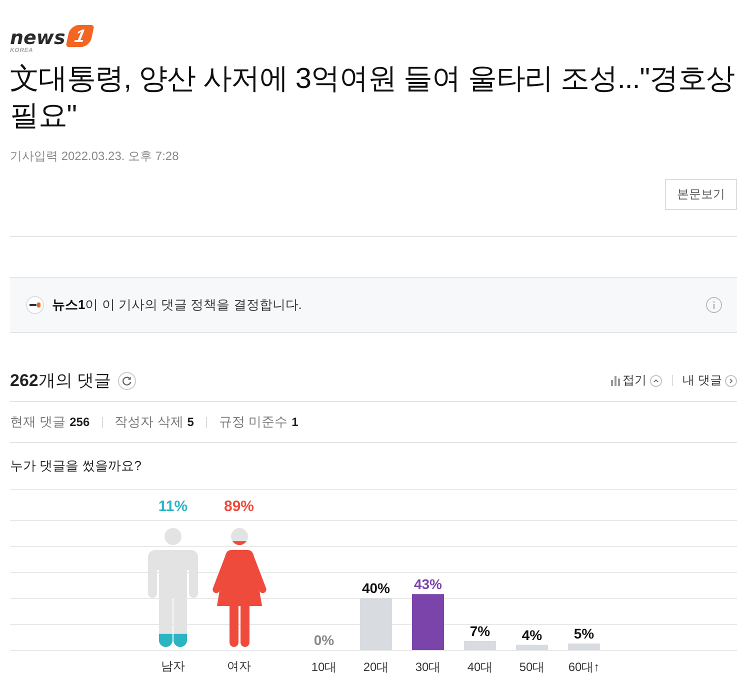 This screenshot has height=689, width=746. Describe the element at coordinates (636, 380) in the screenshot. I see `collapse-stats-button: 접기` at that location.